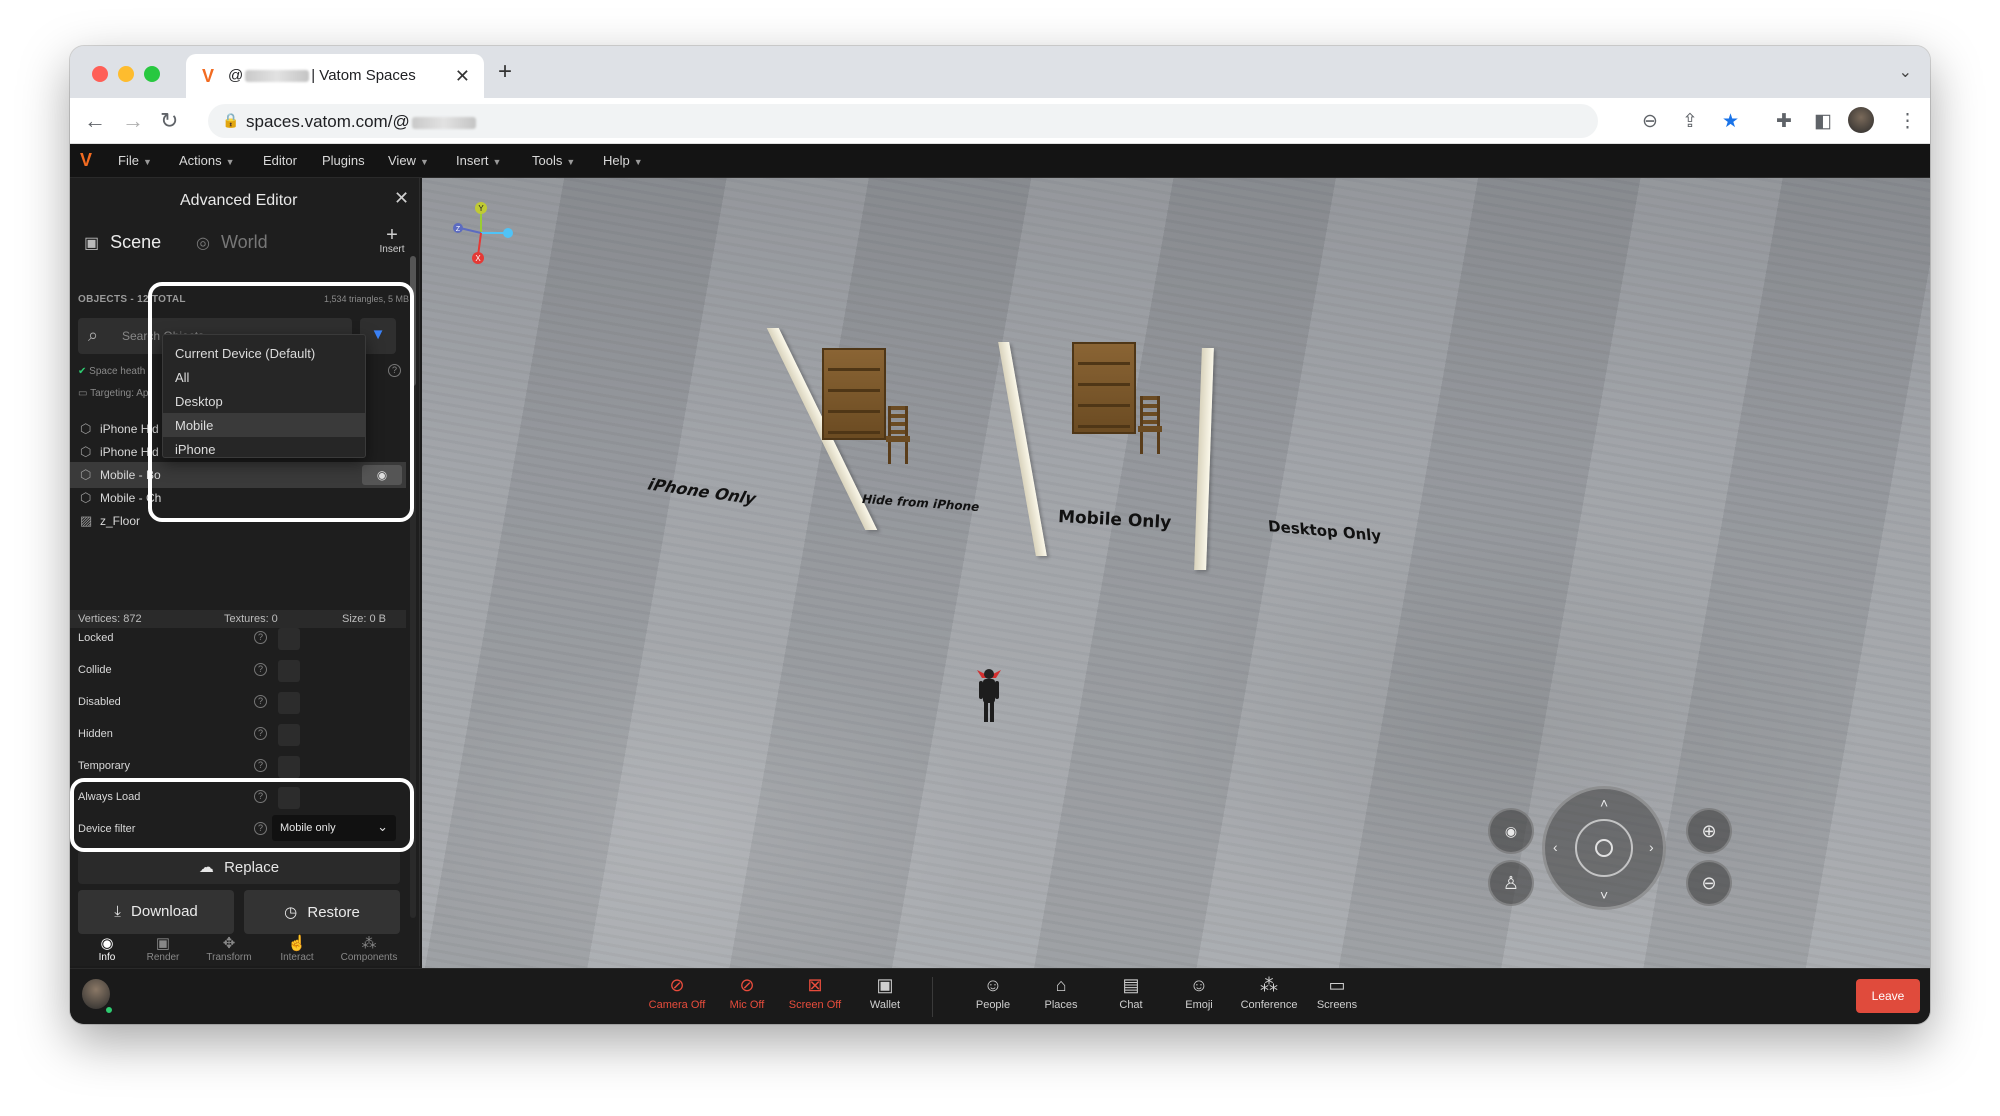 This screenshot has height=1116, width=2000. Describe the element at coordinates (1604, 803) in the screenshot. I see `arrow-up-icon: ˄` at that location.